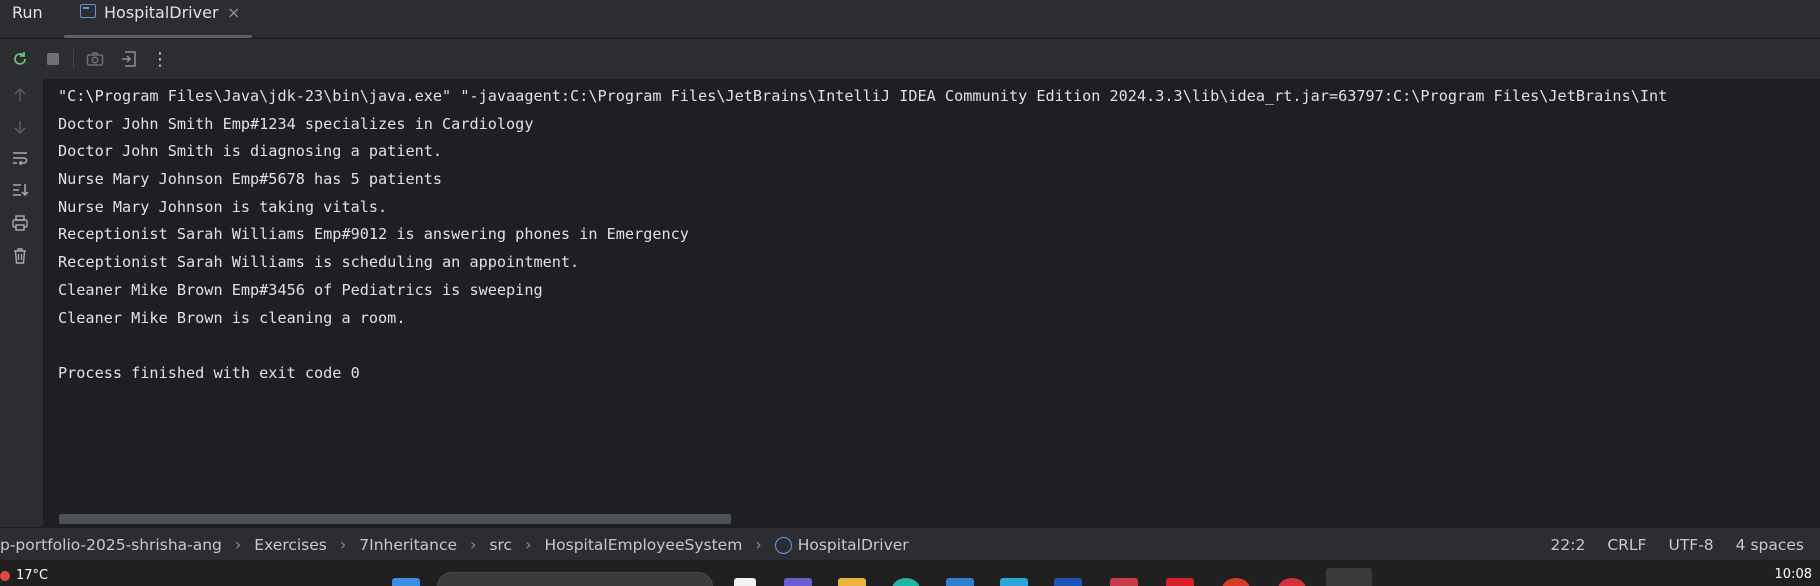  I want to click on arrow-down-icon, so click(20, 127).